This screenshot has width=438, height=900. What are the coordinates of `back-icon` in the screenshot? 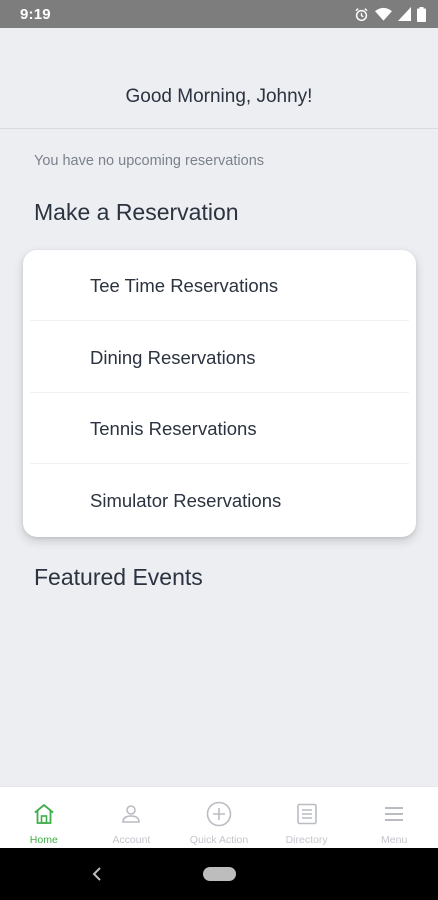 It's located at (97, 874).